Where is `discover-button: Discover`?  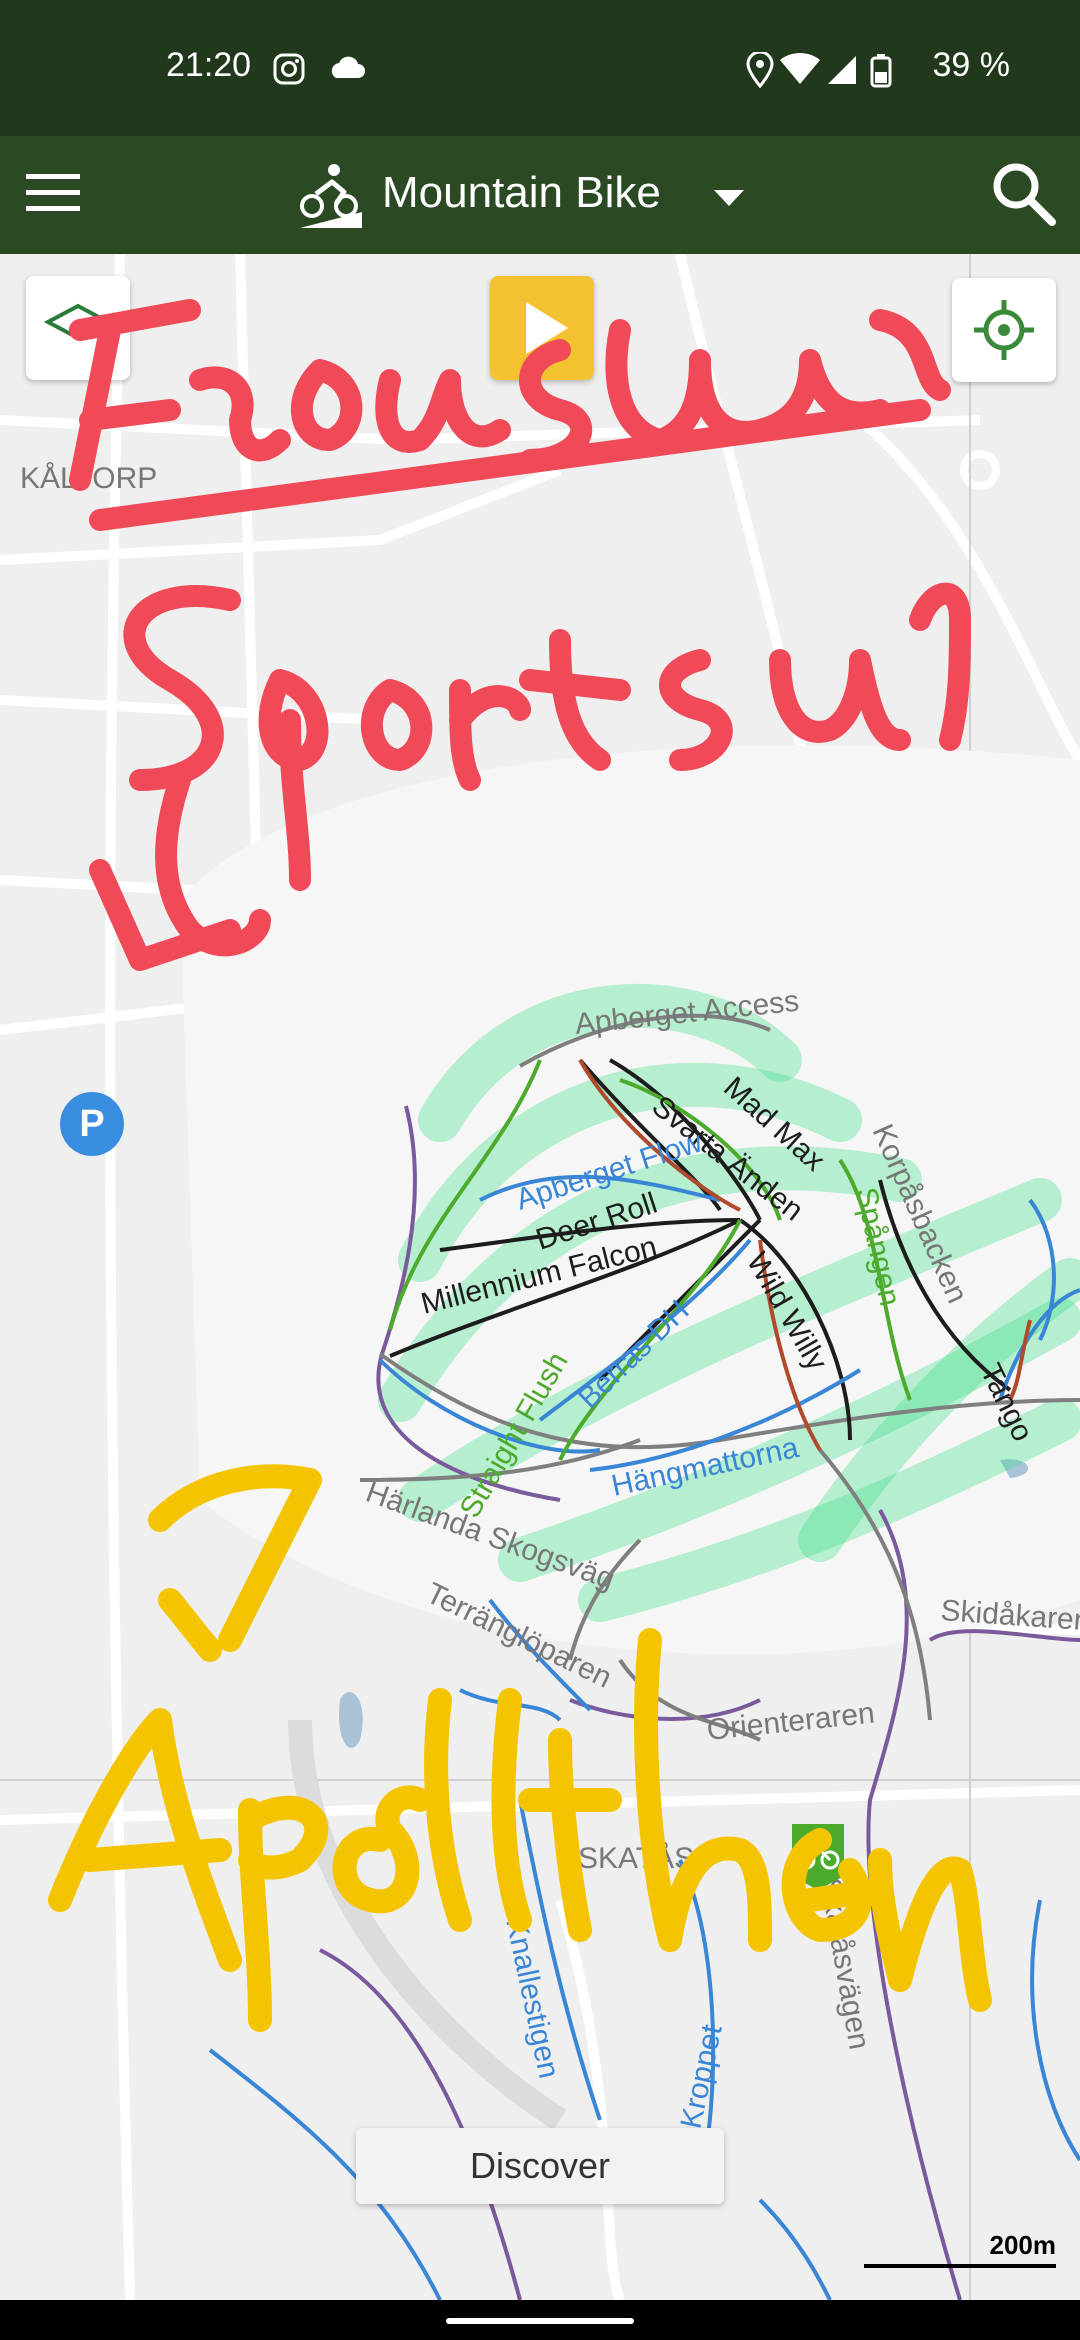
discover-button: Discover is located at coordinates (540, 2166).